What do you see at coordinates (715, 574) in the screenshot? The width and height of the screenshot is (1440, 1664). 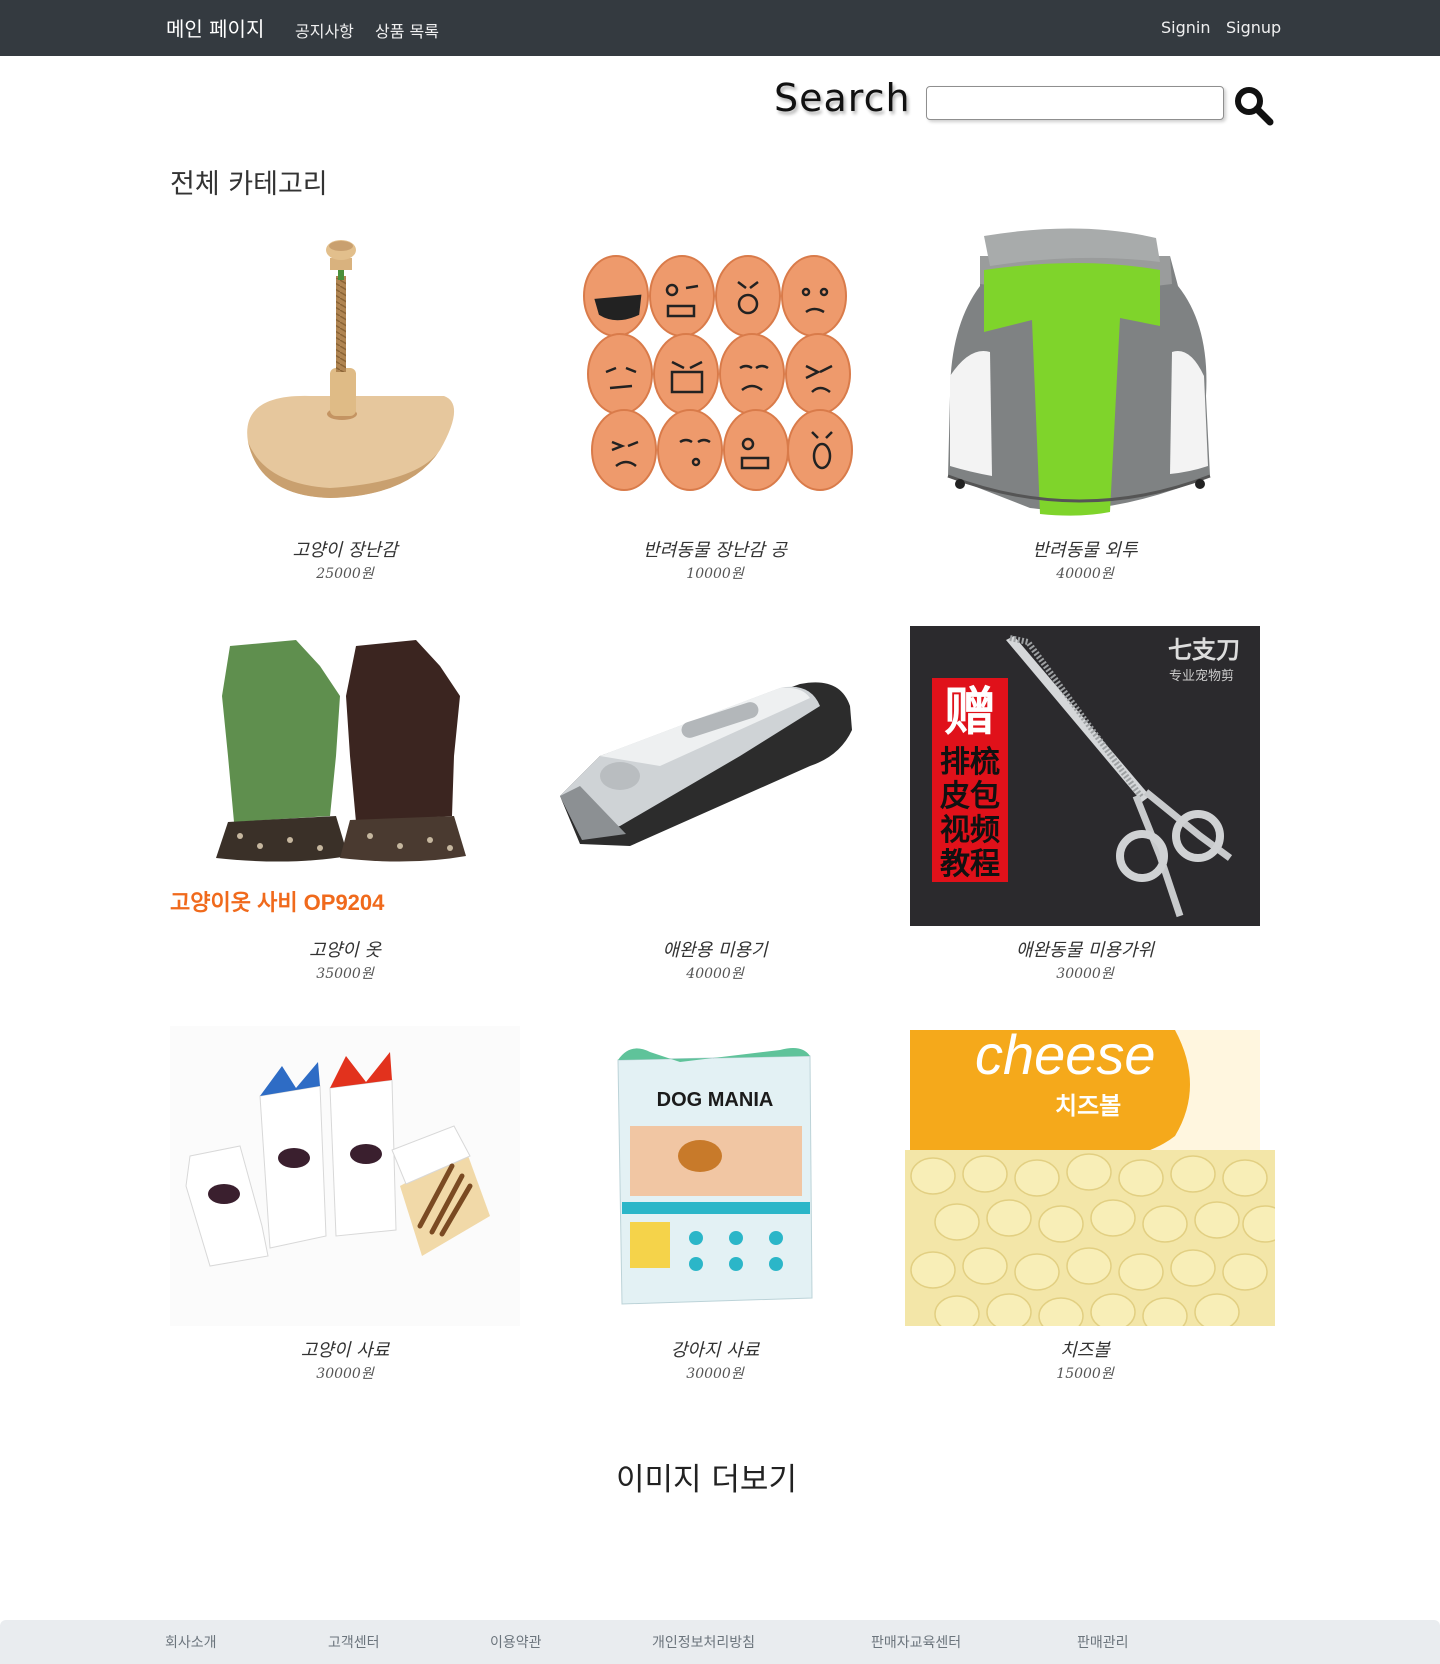 I see `product-price: 10000원` at bounding box center [715, 574].